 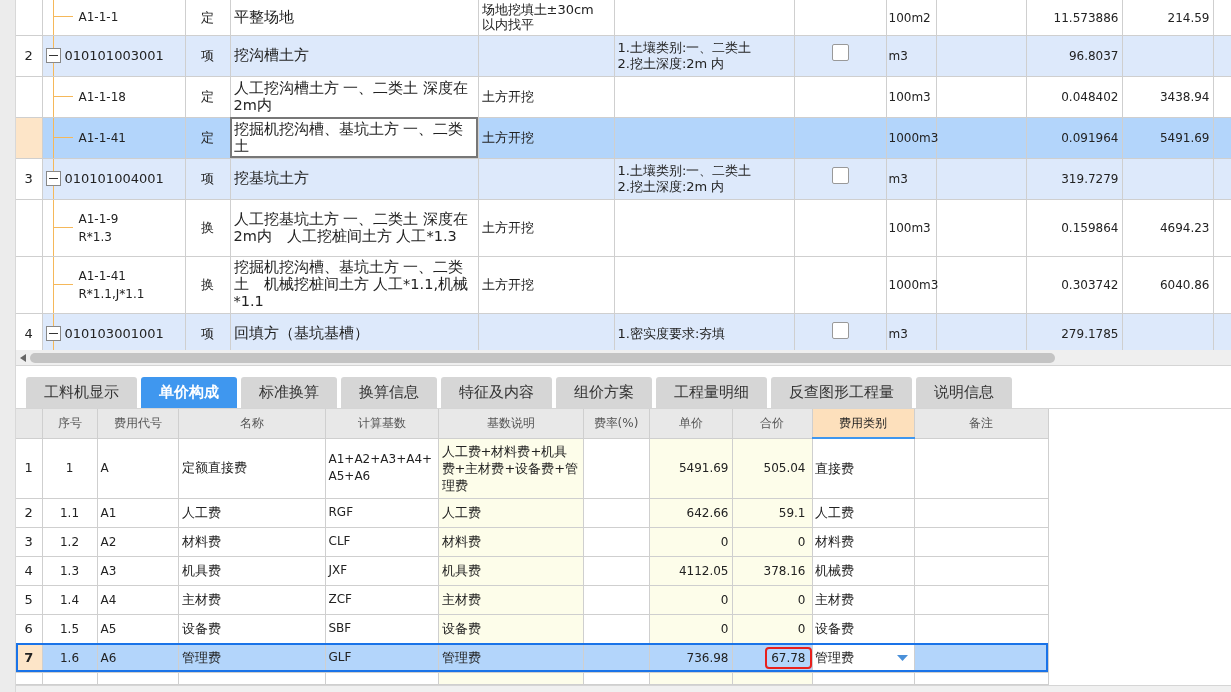 I want to click on column-header: 基数说明, so click(x=510, y=423).